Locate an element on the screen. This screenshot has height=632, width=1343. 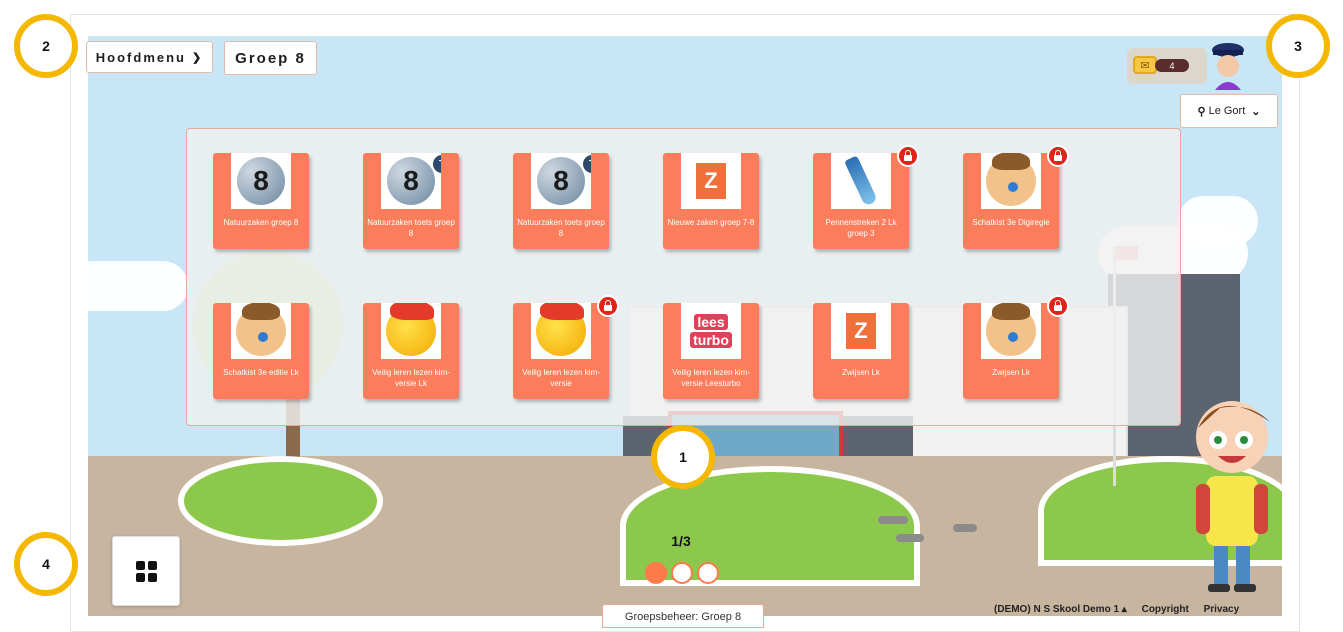
search-icon: ⚲ is located at coordinates (1201, 111).